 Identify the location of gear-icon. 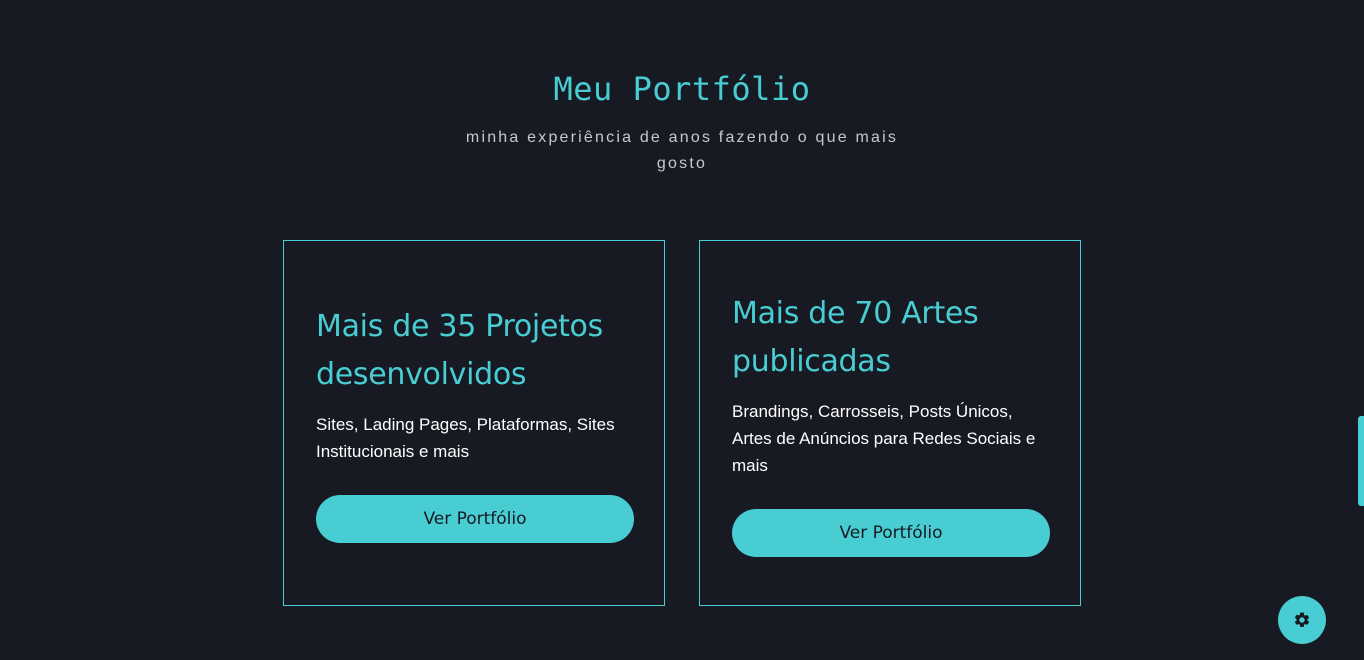
(1302, 620).